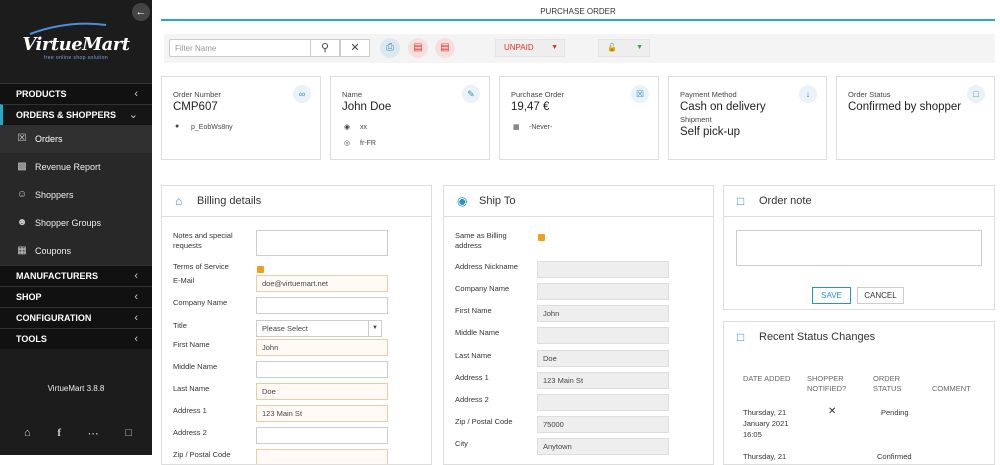 The width and height of the screenshot is (1000, 465). Describe the element at coordinates (322, 305) in the screenshot. I see `company-field` at that location.